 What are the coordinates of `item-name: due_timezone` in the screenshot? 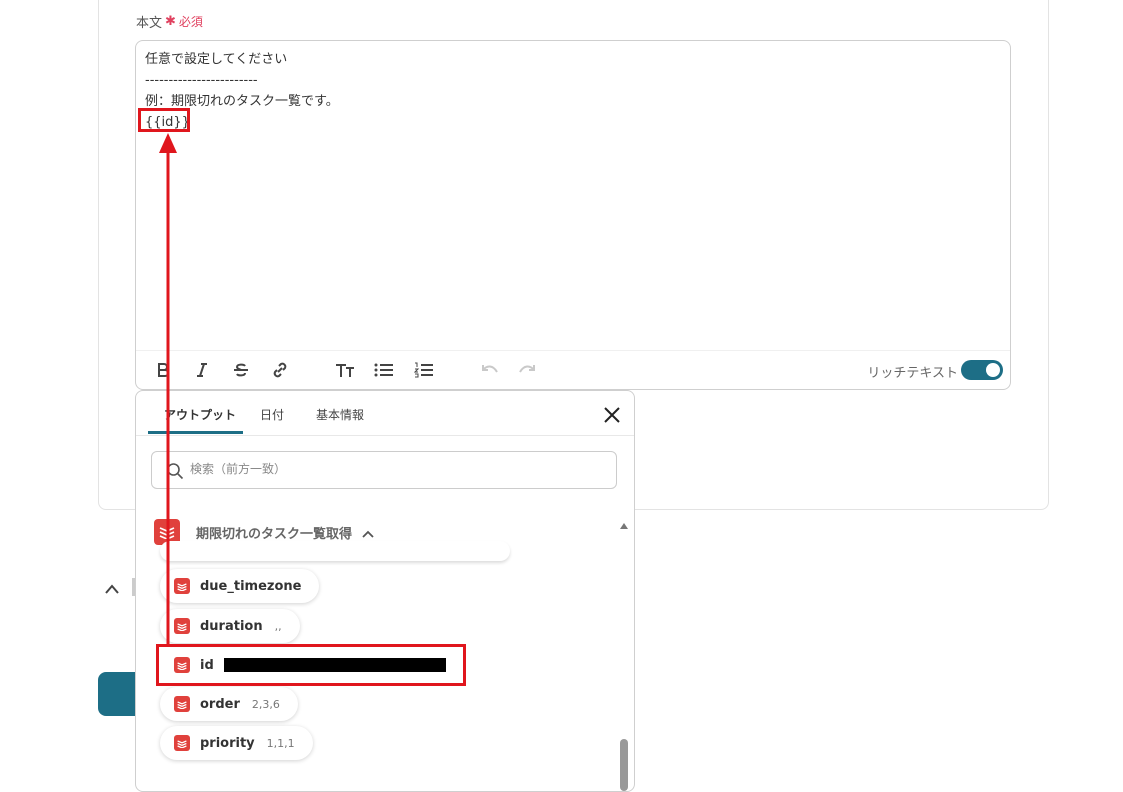 It's located at (251, 586).